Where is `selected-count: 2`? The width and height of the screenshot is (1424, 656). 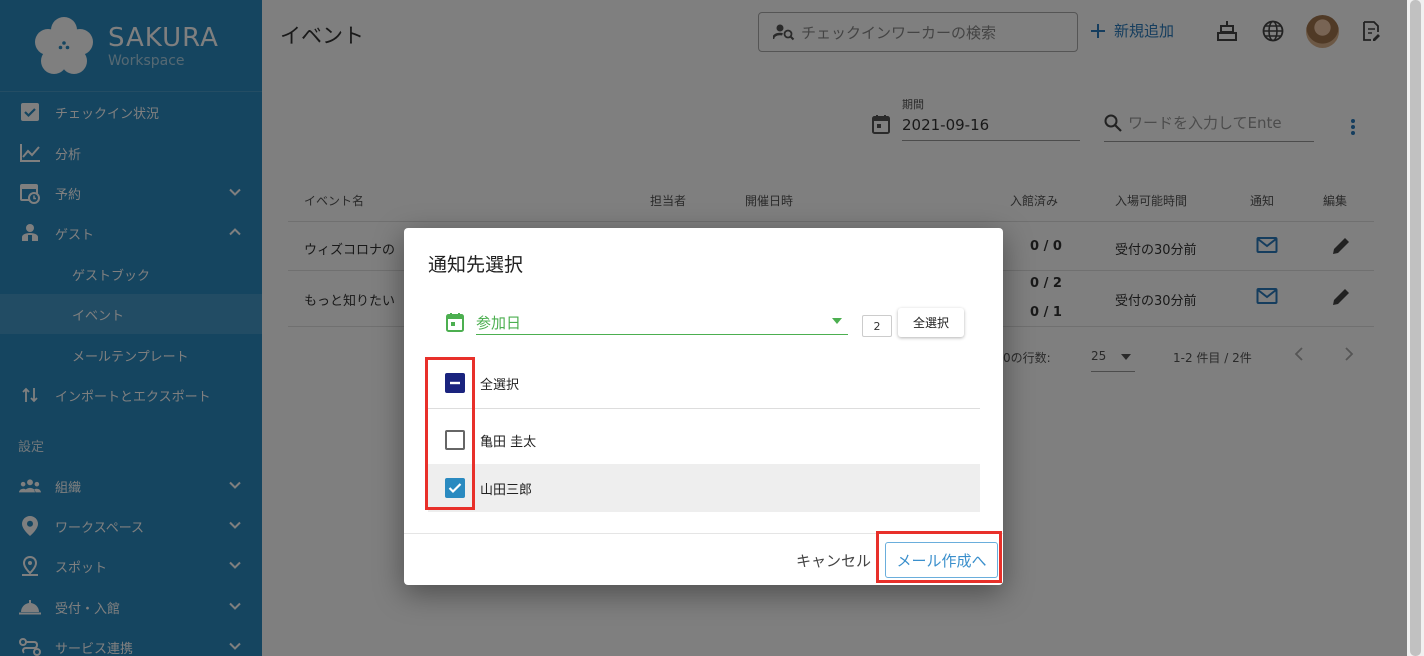 selected-count: 2 is located at coordinates (877, 326).